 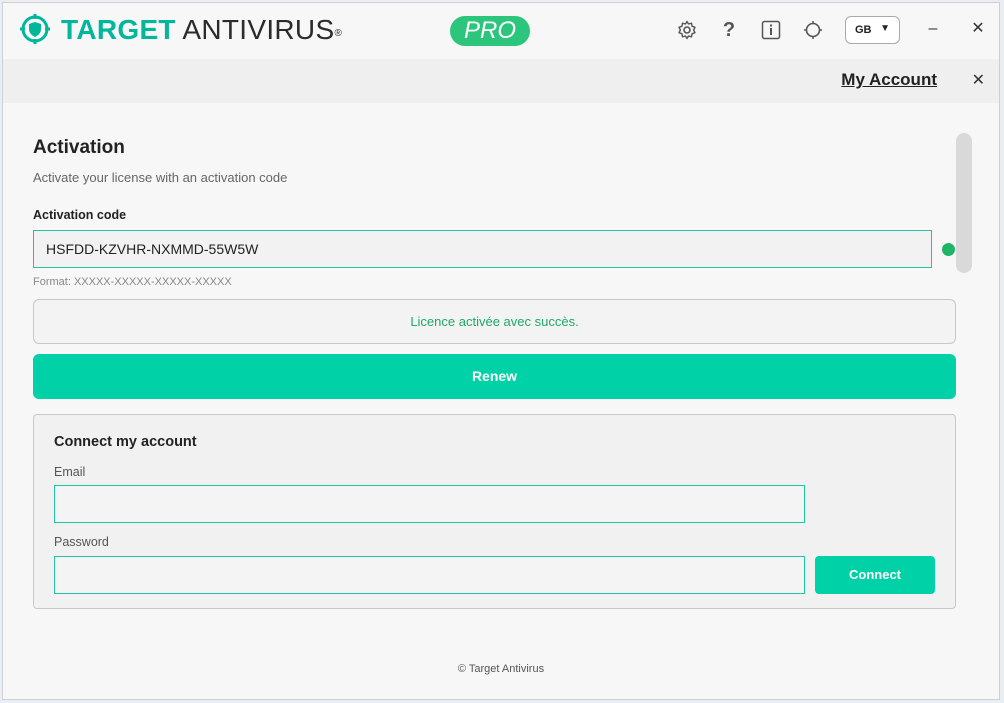 What do you see at coordinates (813, 30) in the screenshot?
I see `theme-toggle-icon` at bounding box center [813, 30].